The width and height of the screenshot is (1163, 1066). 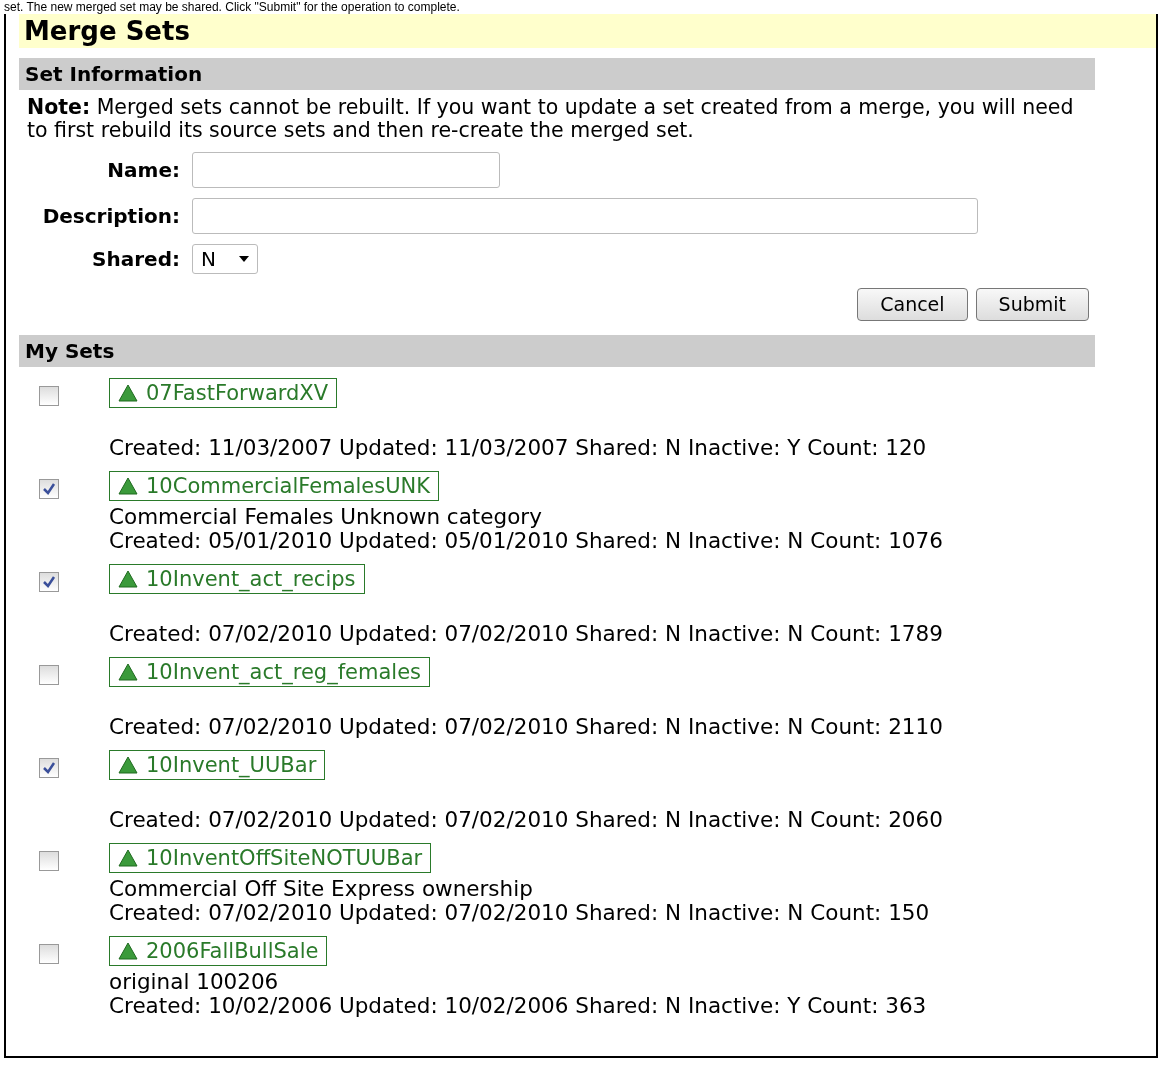 I want to click on name-field, so click(x=346, y=170).